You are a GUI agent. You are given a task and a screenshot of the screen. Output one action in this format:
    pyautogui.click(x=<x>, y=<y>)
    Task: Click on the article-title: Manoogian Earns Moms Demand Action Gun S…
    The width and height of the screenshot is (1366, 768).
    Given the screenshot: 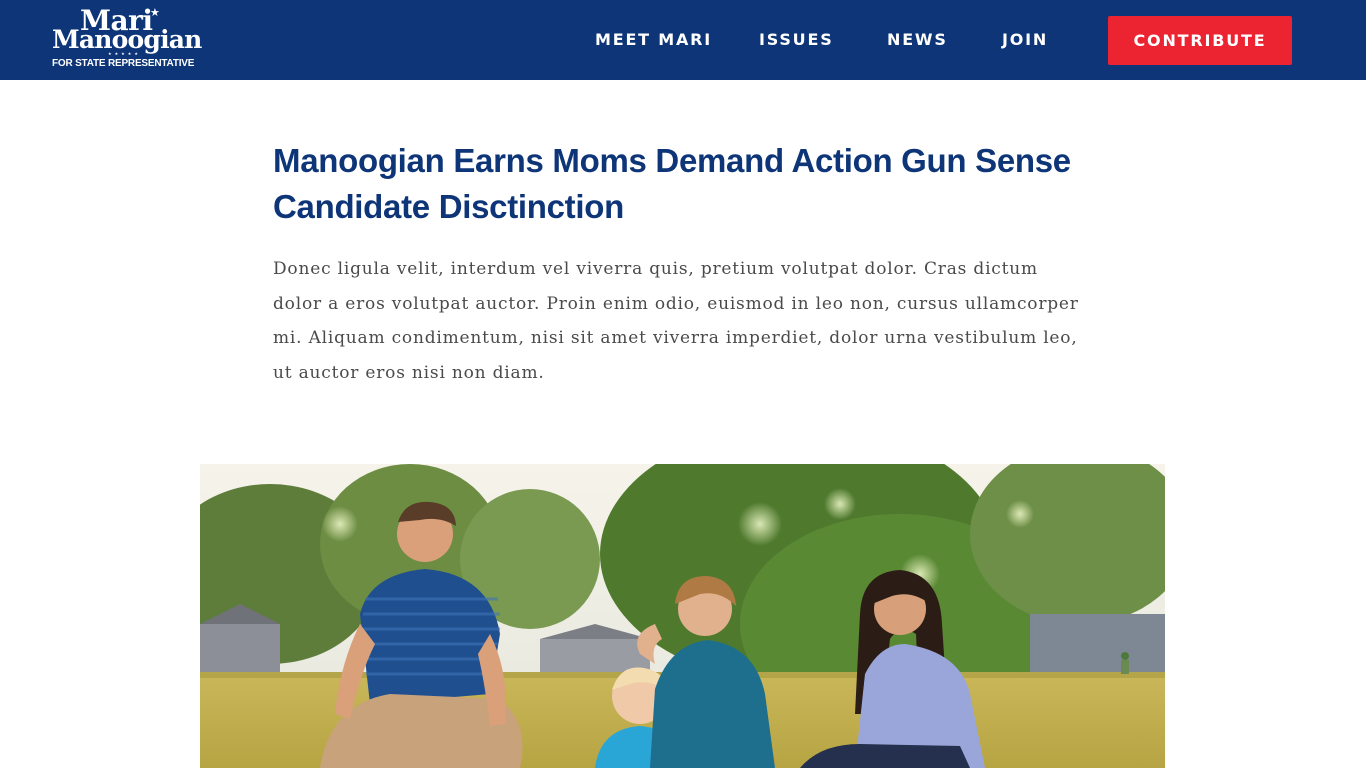 What is the action you would take?
    pyautogui.click(x=672, y=183)
    